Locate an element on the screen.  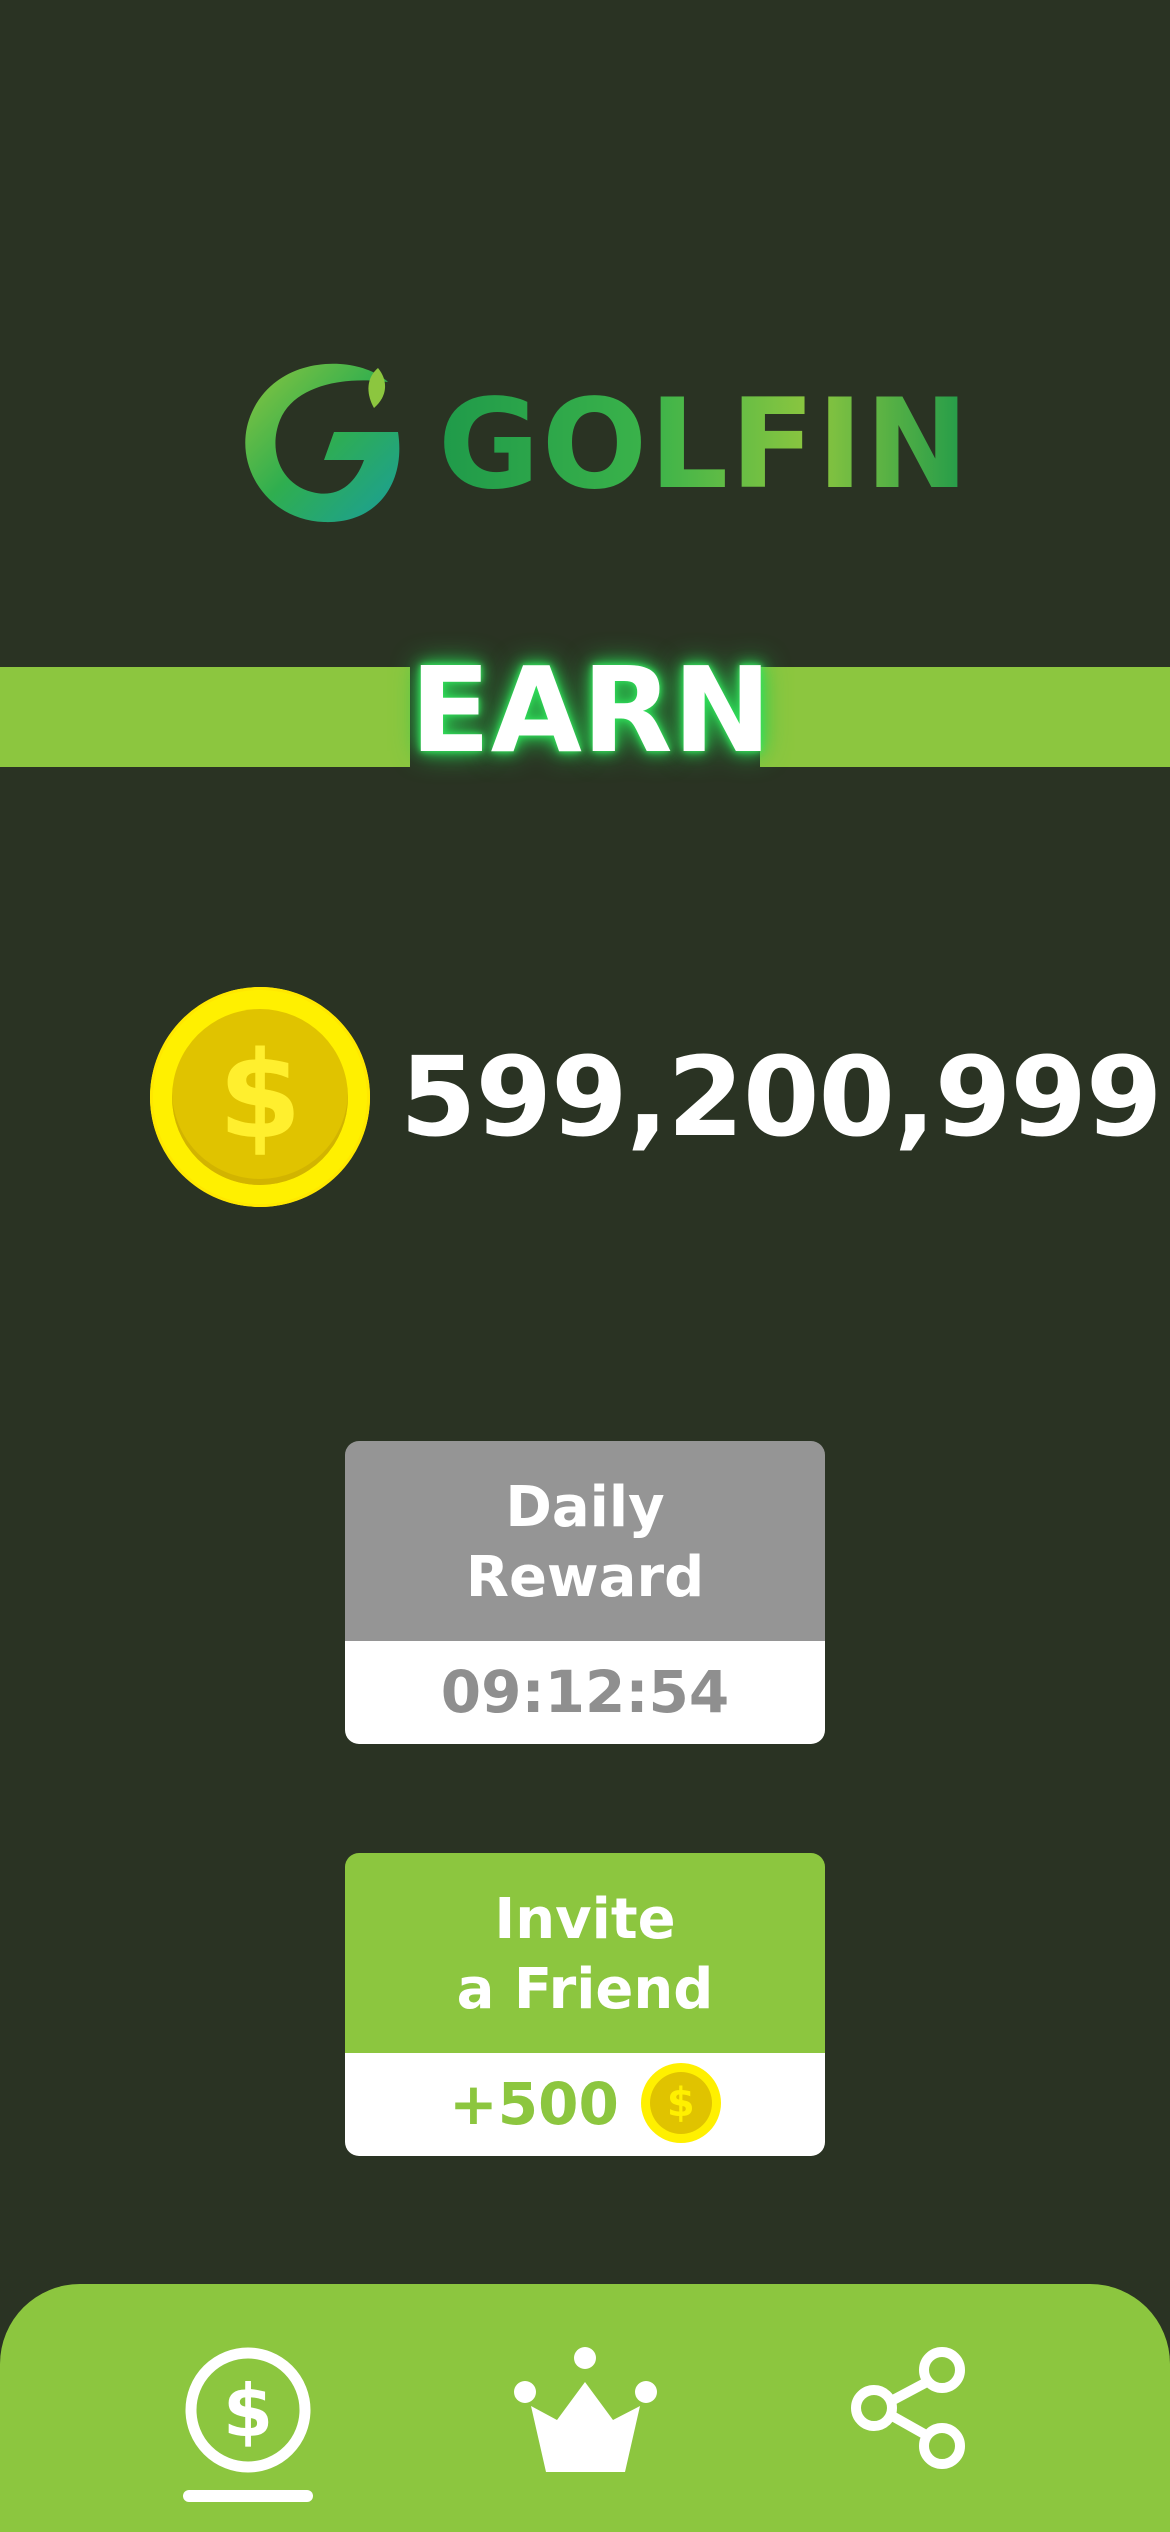
selected-tab-indicator is located at coordinates (248, 2496).